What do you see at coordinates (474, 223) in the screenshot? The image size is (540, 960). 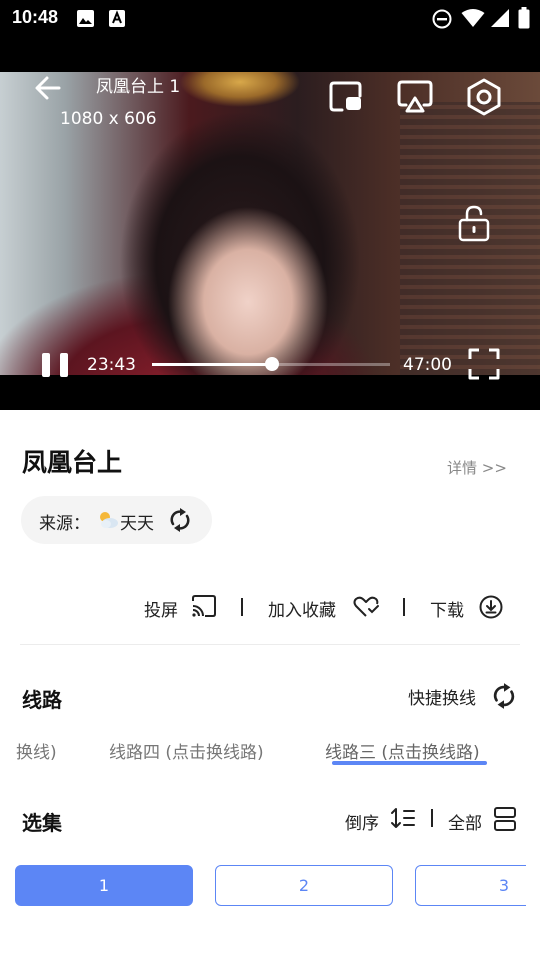 I see `screen-lock-icon` at bounding box center [474, 223].